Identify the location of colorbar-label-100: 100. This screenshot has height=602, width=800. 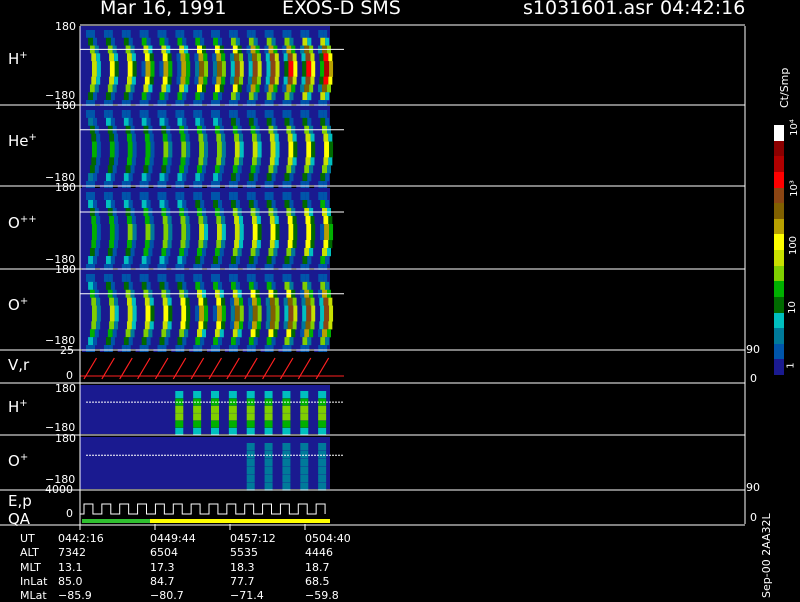
(794, 245).